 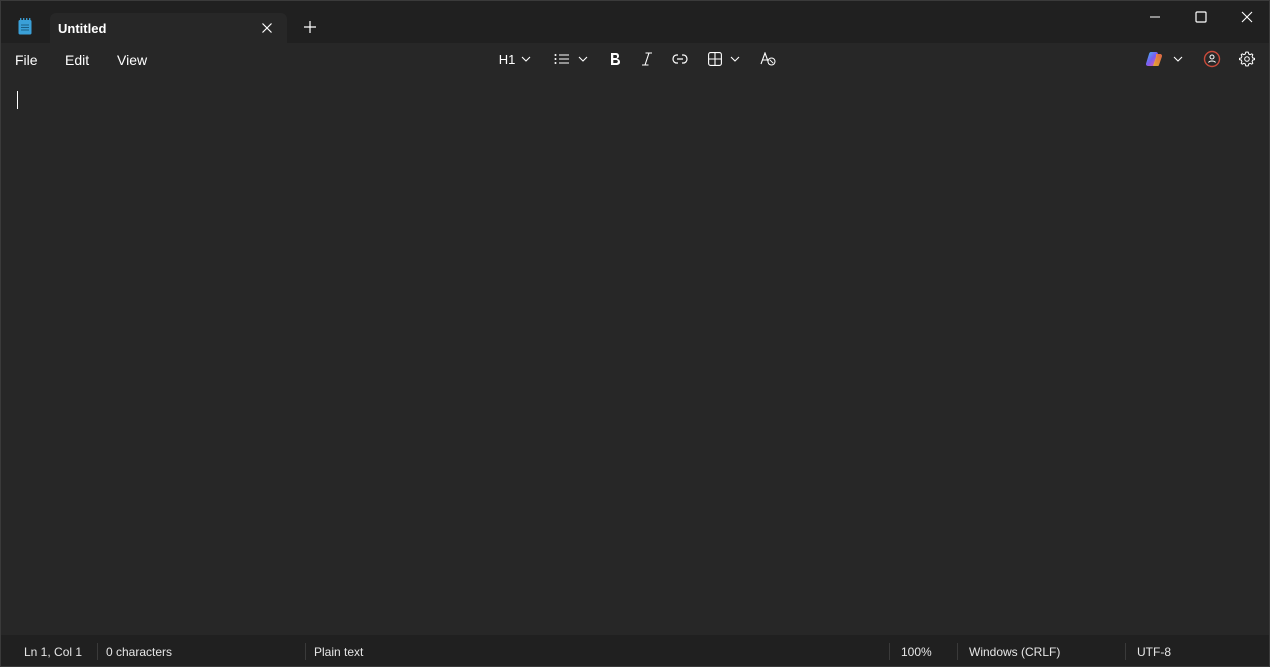 I want to click on link-icon, so click(x=680, y=59).